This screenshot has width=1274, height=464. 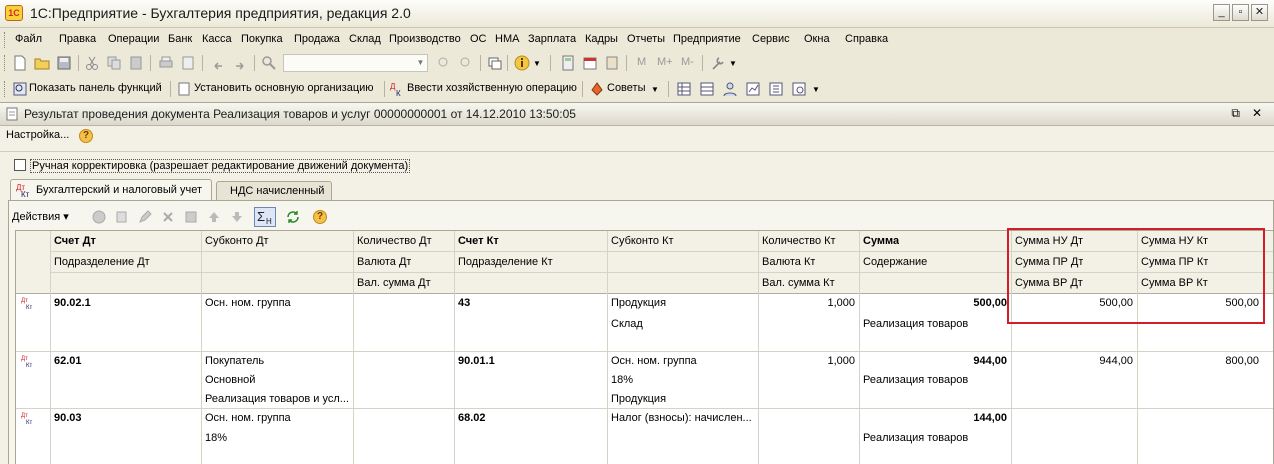 What do you see at coordinates (293, 217) in the screenshot?
I see `refresh-icon` at bounding box center [293, 217].